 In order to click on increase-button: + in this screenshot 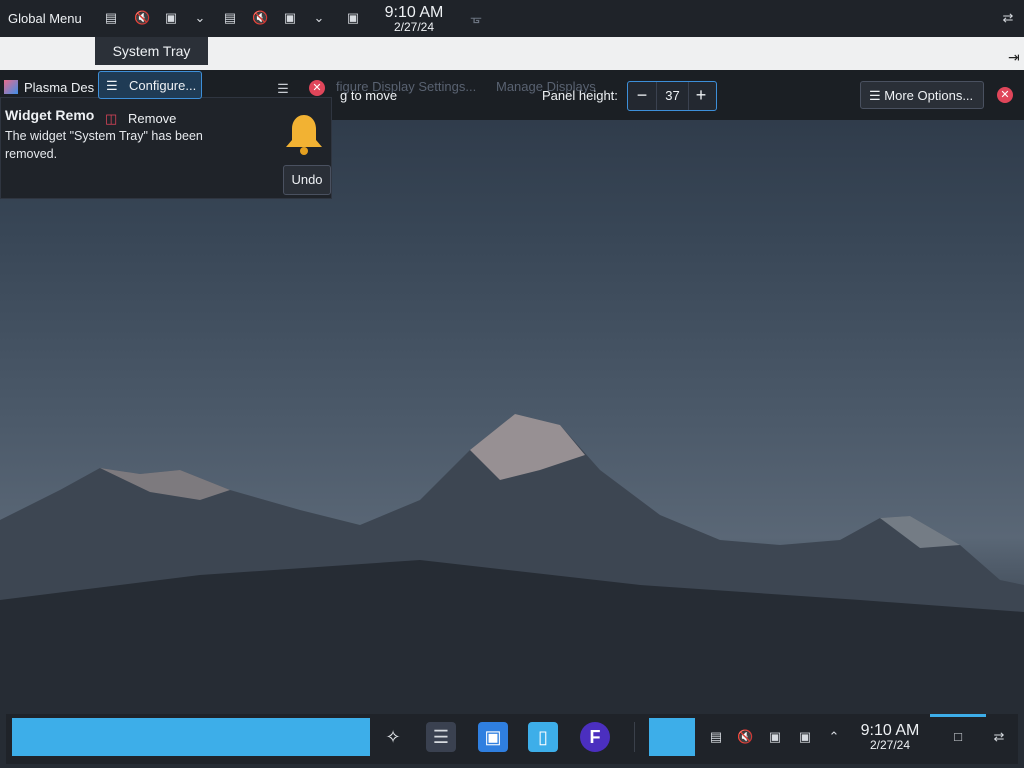, I will do `click(701, 96)`.